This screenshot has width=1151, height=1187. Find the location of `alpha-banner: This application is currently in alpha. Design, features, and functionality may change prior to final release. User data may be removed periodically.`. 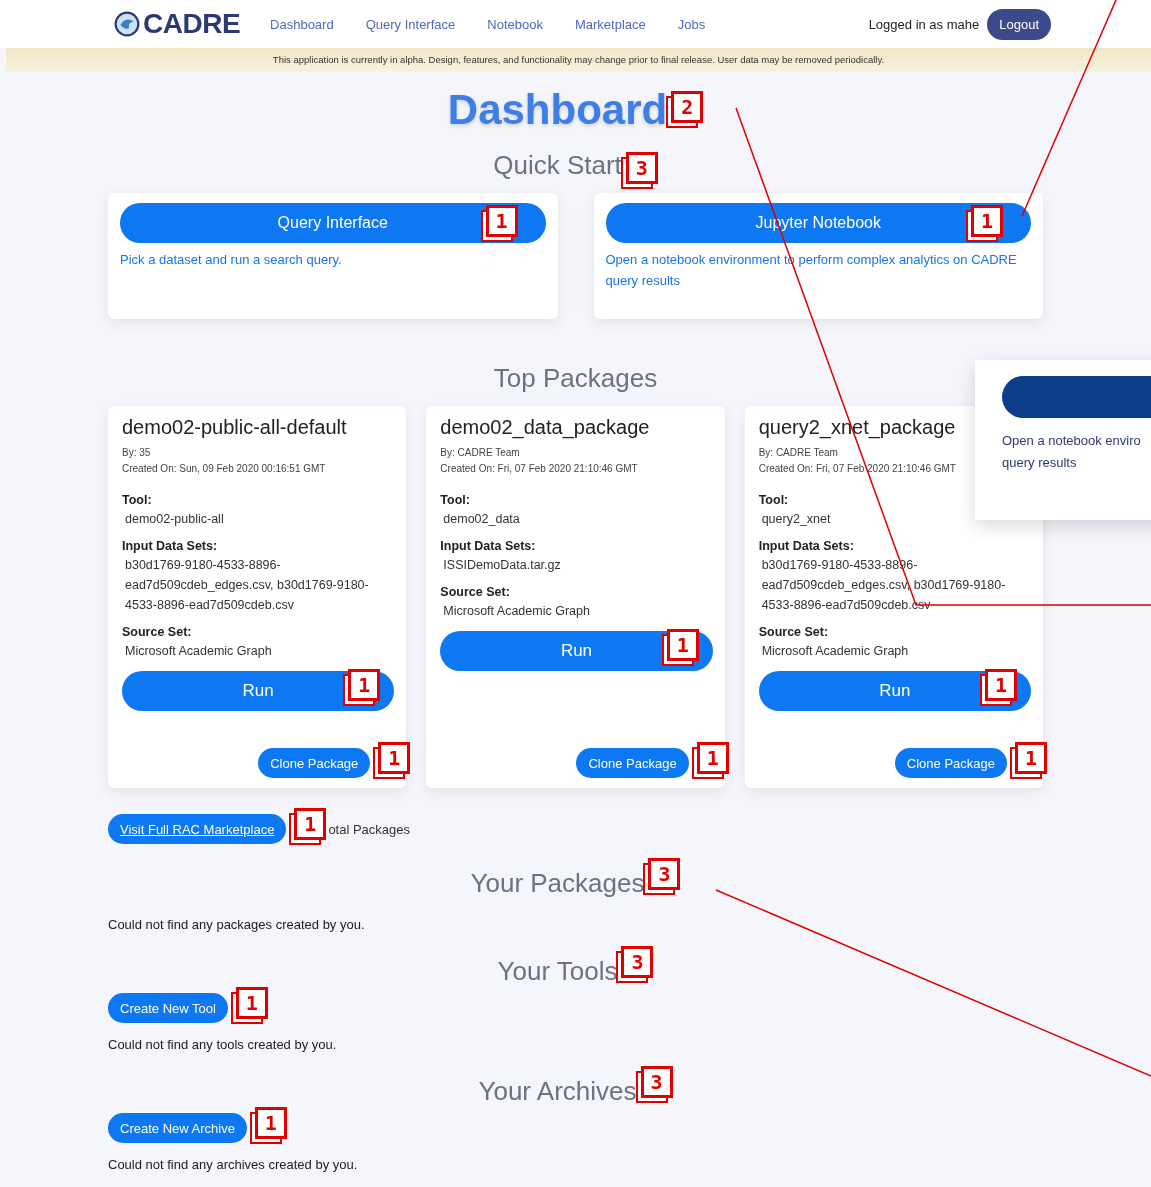

alpha-banner: This application is currently in alpha. Design, features, and functionality may change prior to final release. User data may be removed periodically. is located at coordinates (578, 60).